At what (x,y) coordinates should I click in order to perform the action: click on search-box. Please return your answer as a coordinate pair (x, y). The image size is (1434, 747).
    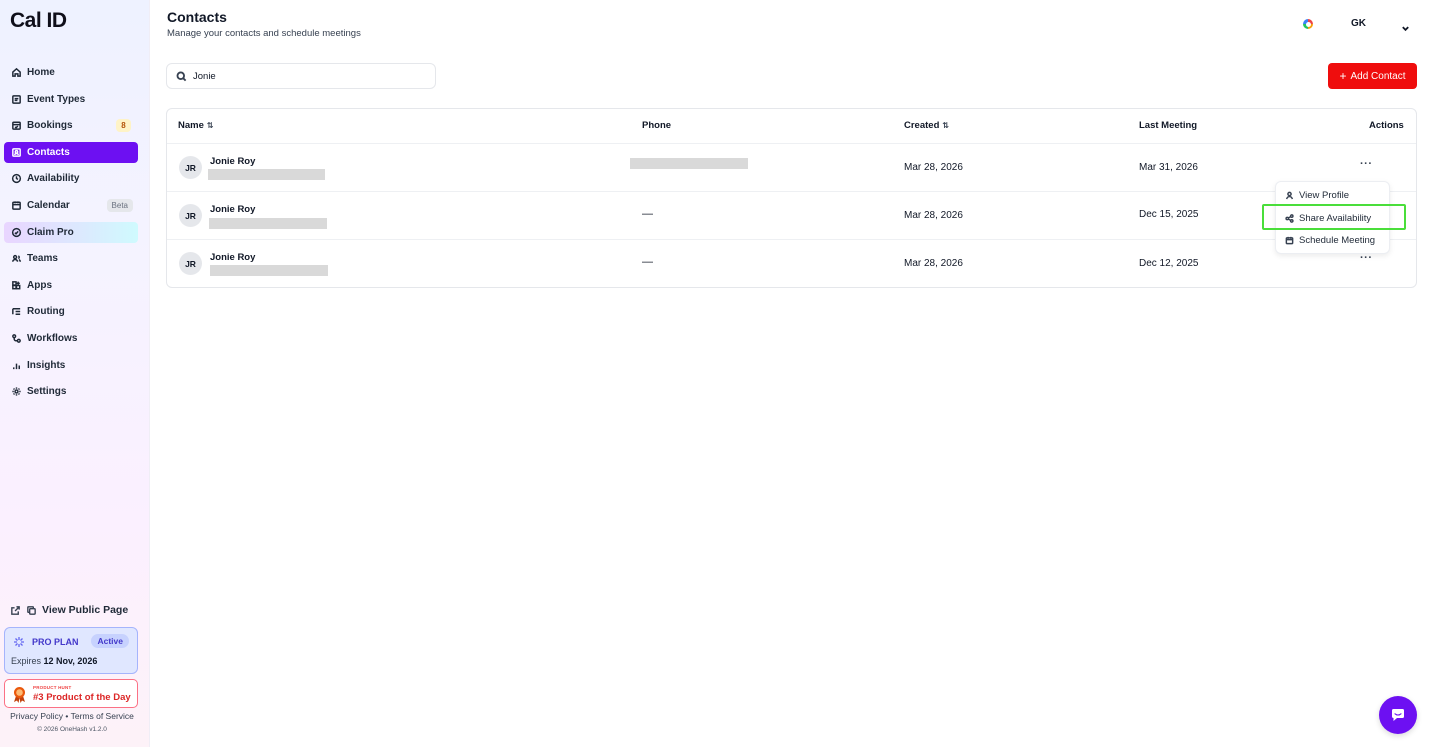
    Looking at the image, I should click on (301, 76).